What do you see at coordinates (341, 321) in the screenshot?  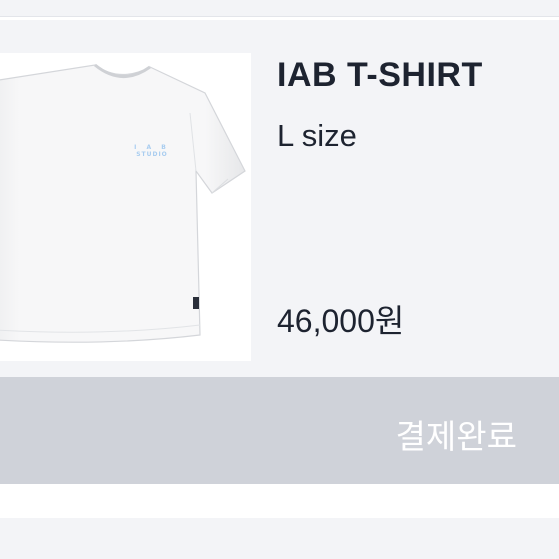 I see `product-price: 46,000원` at bounding box center [341, 321].